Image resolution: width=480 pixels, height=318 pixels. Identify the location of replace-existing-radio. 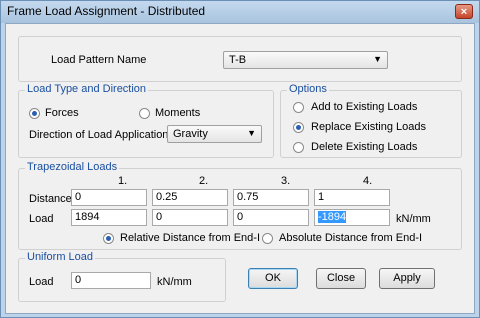
(298, 127).